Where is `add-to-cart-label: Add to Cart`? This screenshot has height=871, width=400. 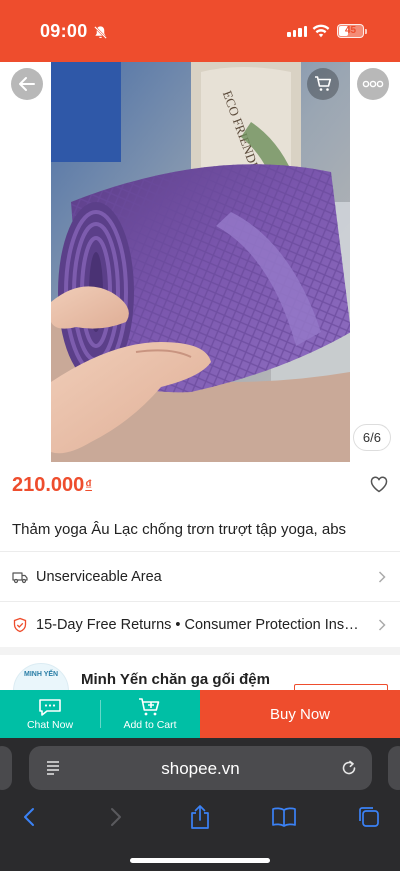 add-to-cart-label: Add to Cart is located at coordinates (150, 725).